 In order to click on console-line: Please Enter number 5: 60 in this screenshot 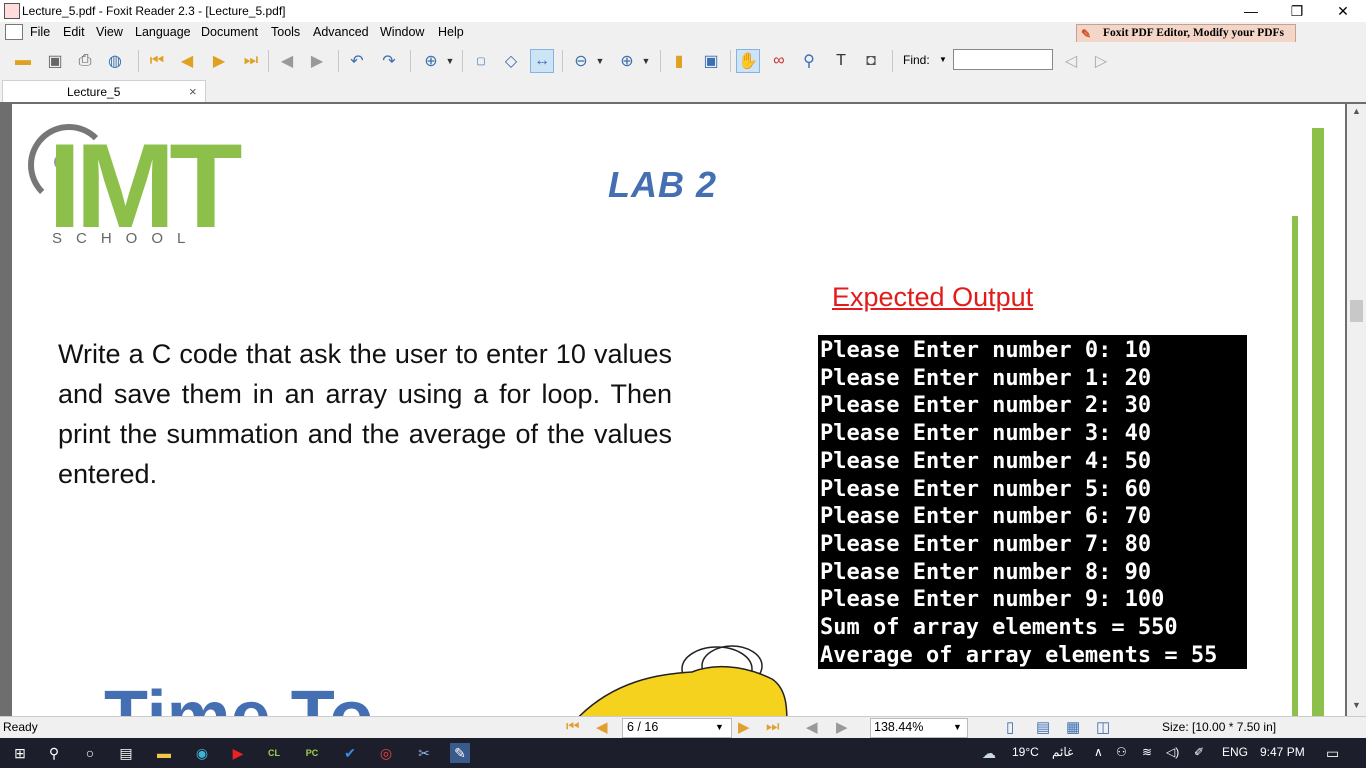, I will do `click(986, 489)`.